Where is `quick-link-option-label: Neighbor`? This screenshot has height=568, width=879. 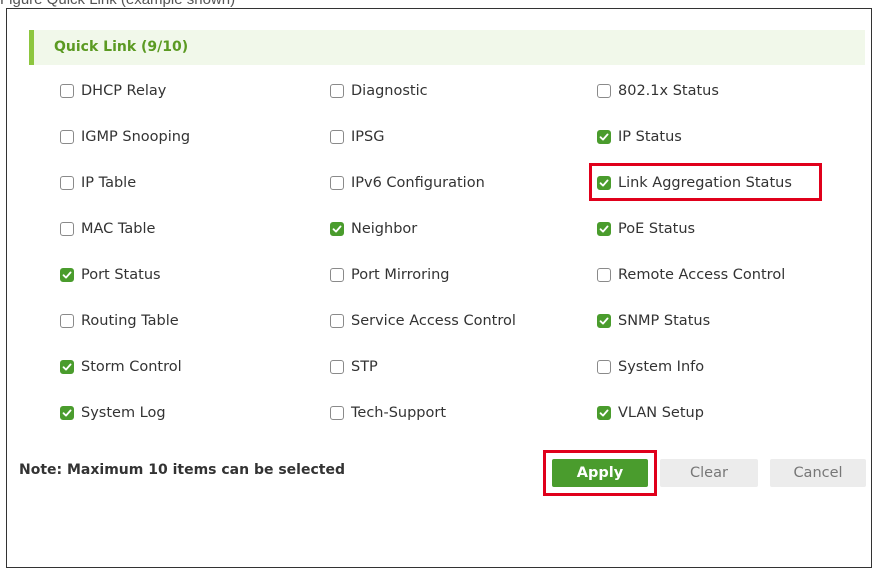
quick-link-option-label: Neighbor is located at coordinates (384, 229).